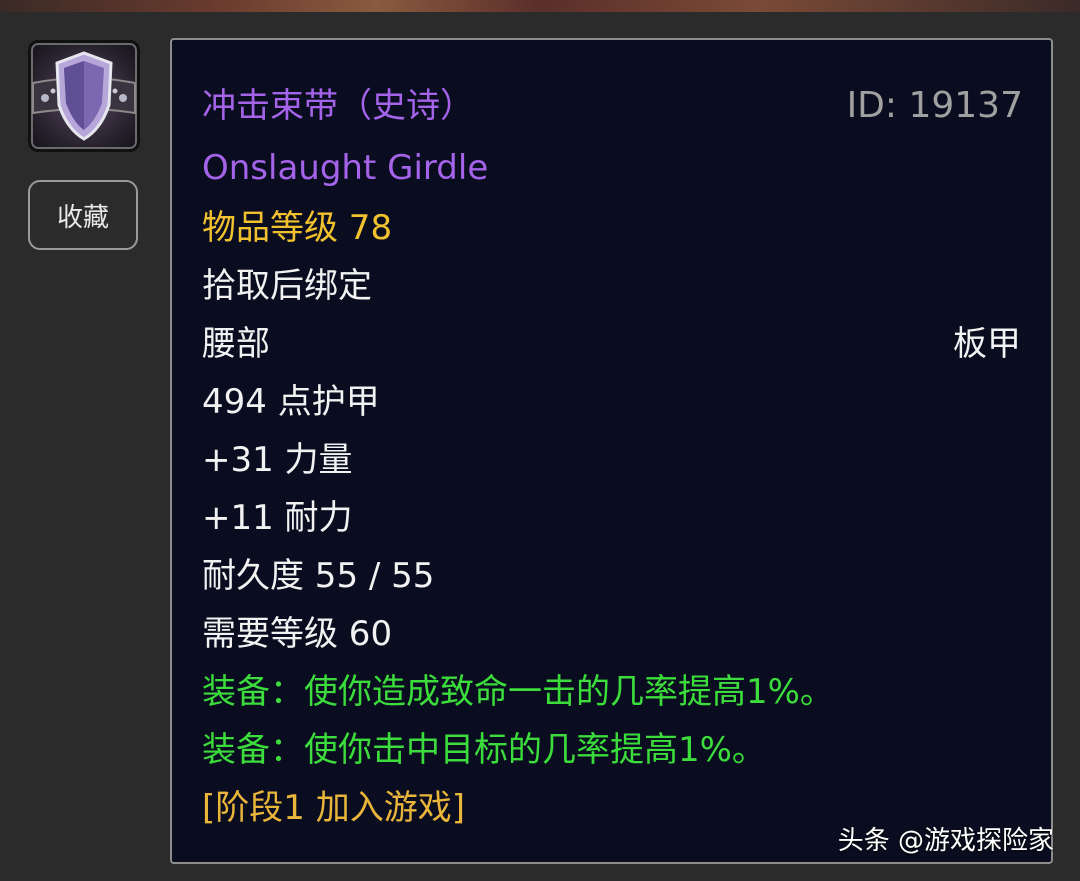 The width and height of the screenshot is (1080, 881). Describe the element at coordinates (484, 750) in the screenshot. I see `equip-effect-hit: 装备：使你击中目标的几率提高1%。` at that location.